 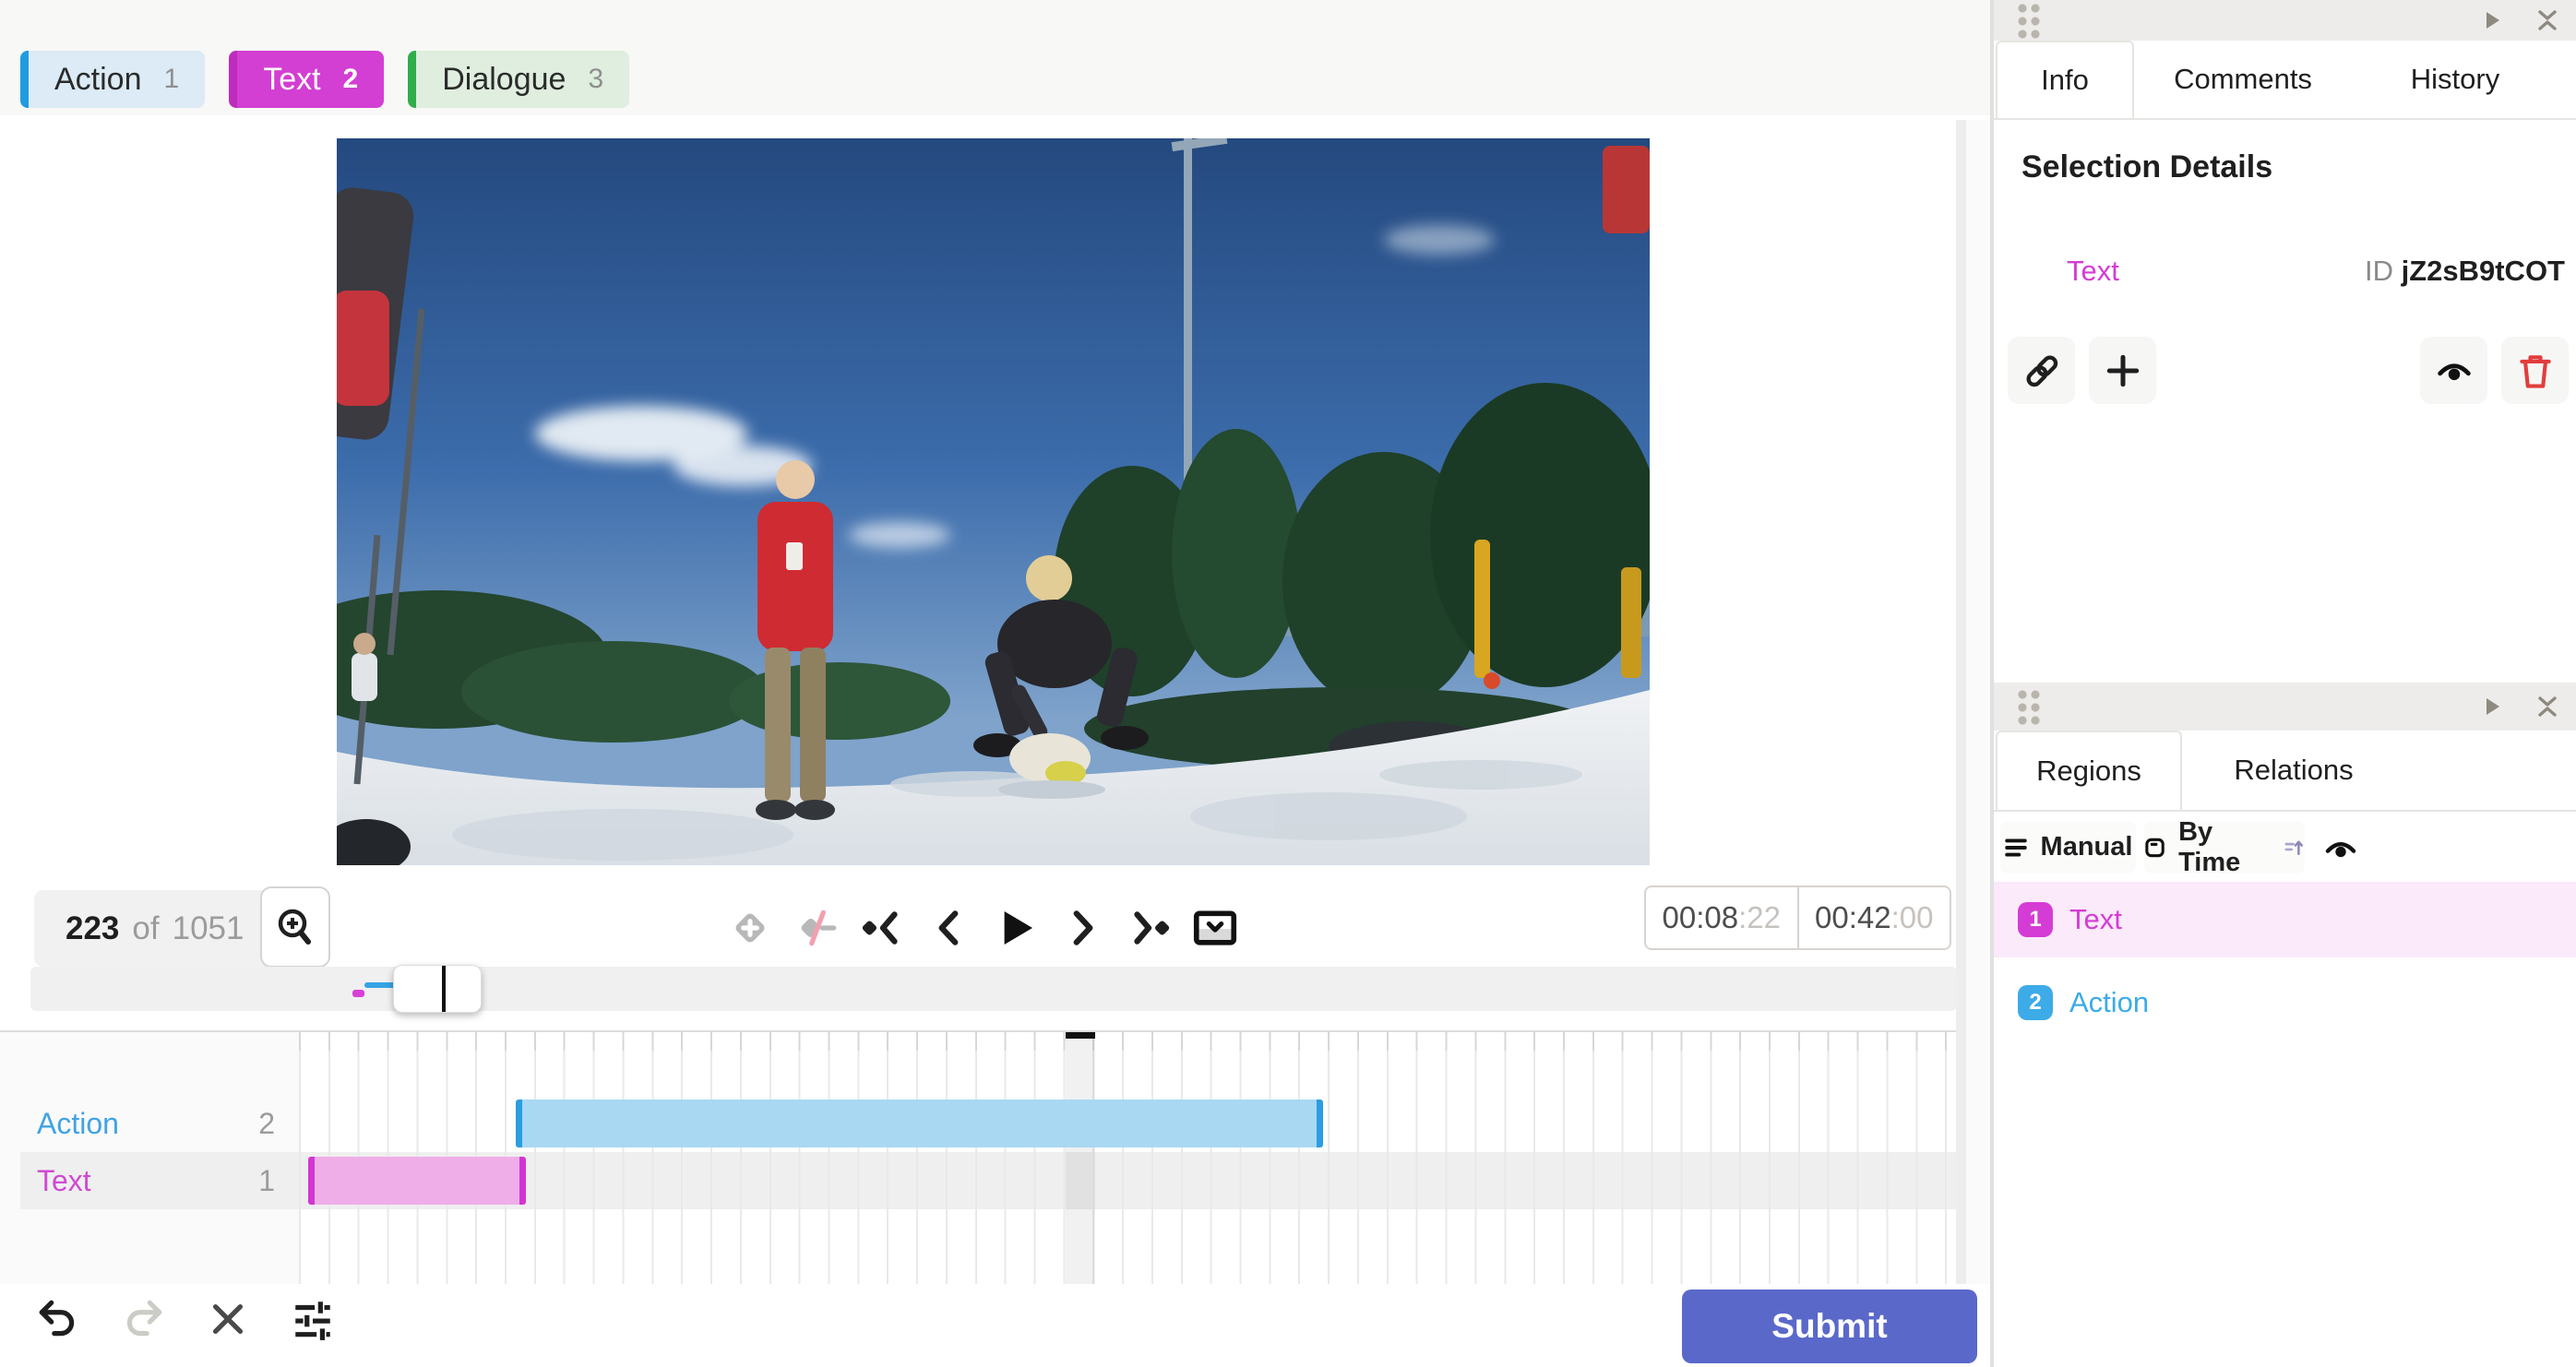 I want to click on keypoint-add-button, so click(x=750, y=928).